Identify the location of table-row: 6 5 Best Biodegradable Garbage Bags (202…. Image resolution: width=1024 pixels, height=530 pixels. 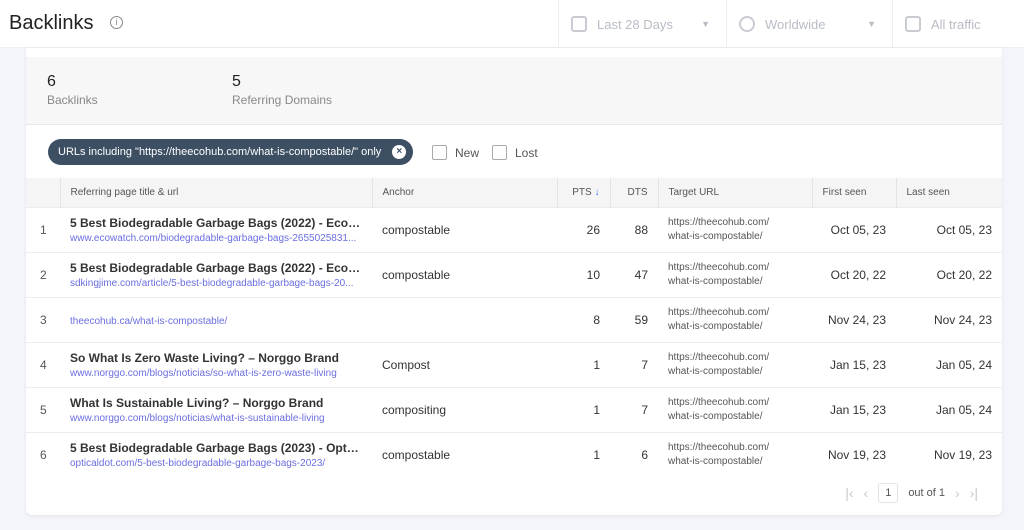
(514, 454).